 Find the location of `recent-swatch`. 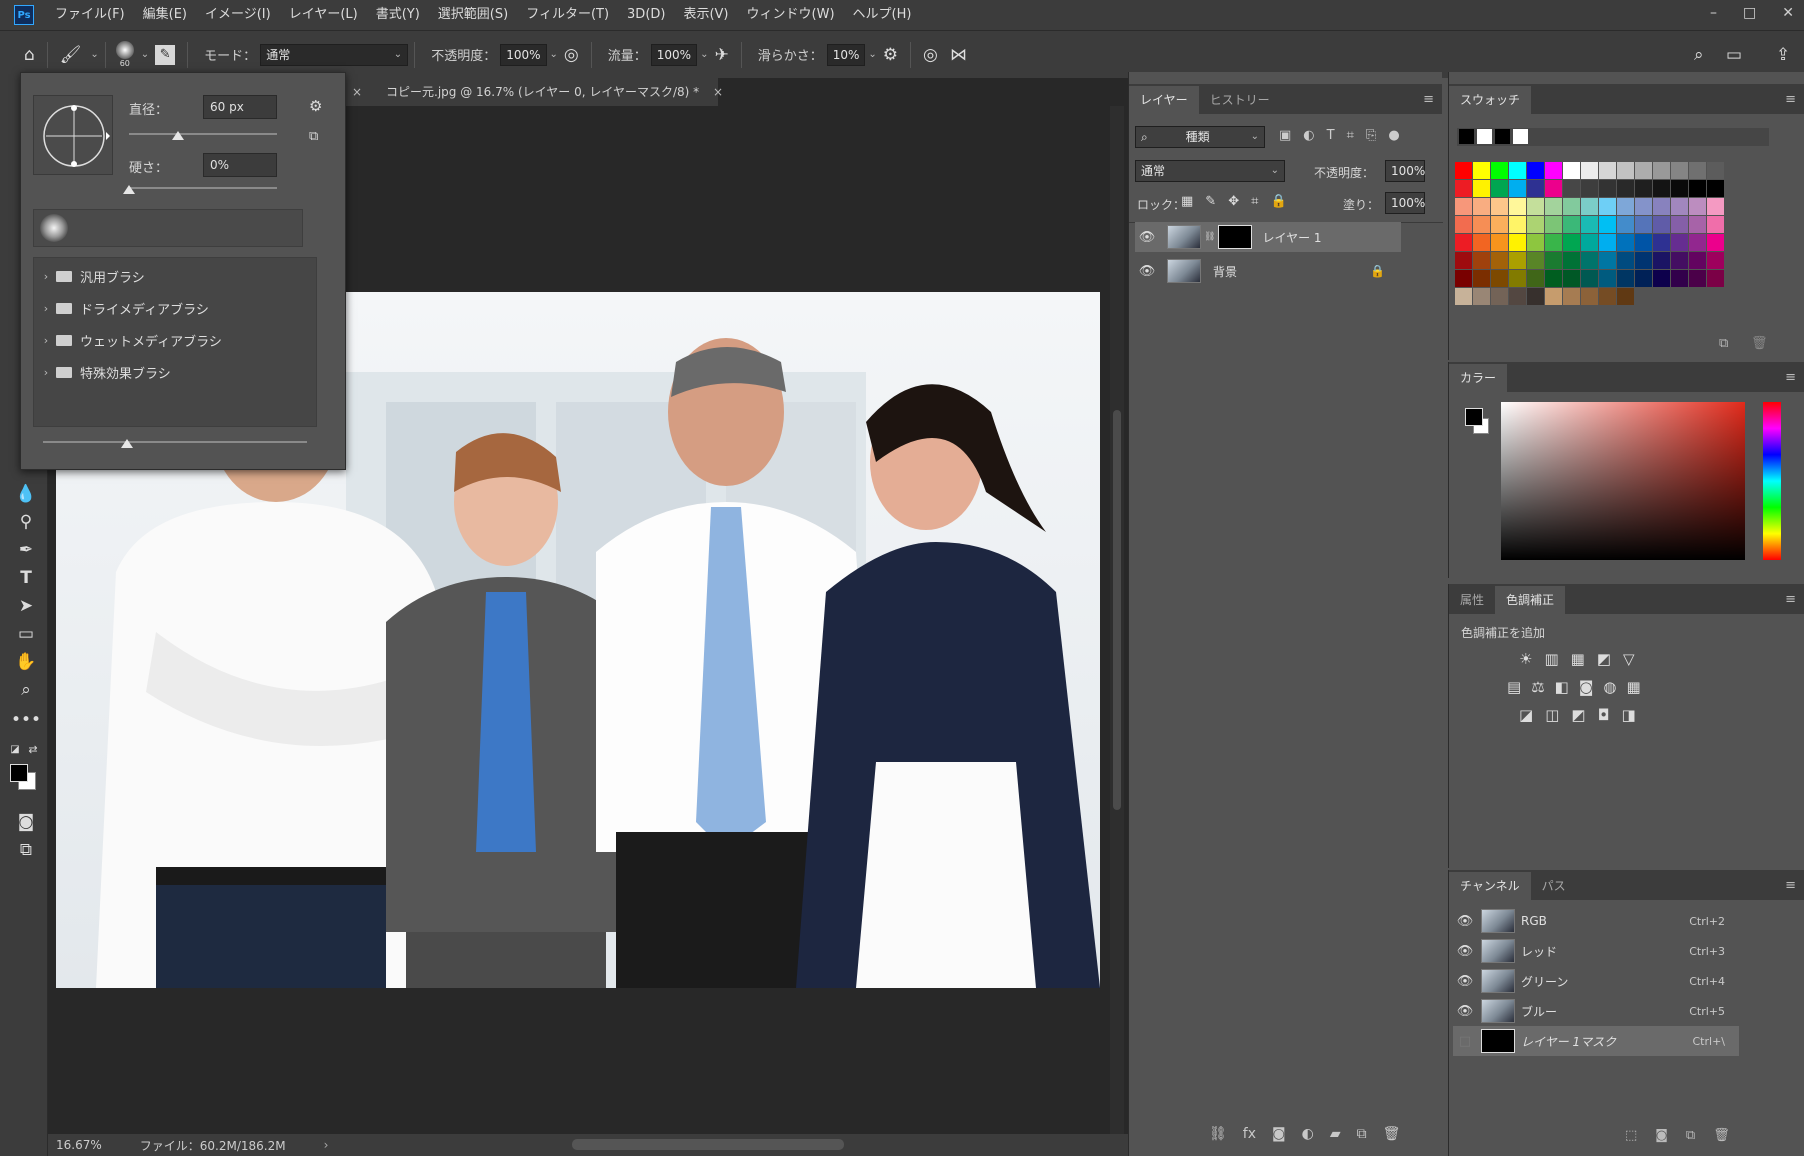

recent-swatch is located at coordinates (1484, 136).